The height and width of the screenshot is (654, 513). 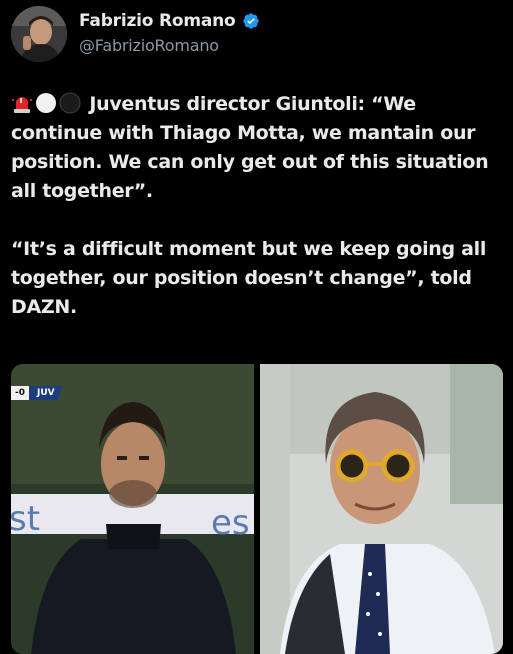 I want to click on tweet-header: Fabrizio Romano @FabrizioRomano, so click(x=251, y=35).